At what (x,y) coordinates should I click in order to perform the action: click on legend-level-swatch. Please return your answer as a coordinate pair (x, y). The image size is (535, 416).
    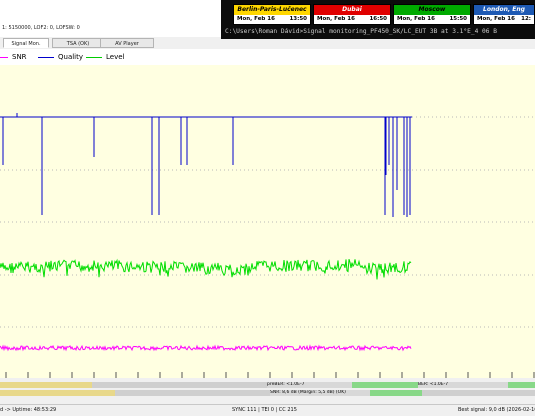
    Looking at the image, I should click on (94, 57).